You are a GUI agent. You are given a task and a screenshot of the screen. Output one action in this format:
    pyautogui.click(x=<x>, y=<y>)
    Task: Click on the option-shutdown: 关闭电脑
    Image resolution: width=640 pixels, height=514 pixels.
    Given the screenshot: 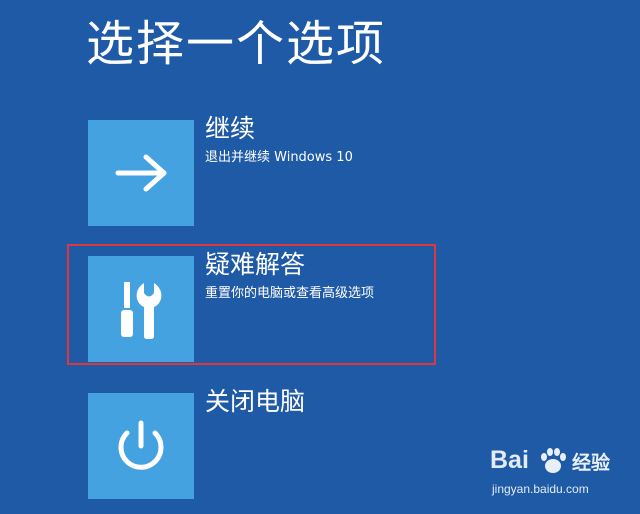 What is the action you would take?
    pyautogui.click(x=268, y=444)
    